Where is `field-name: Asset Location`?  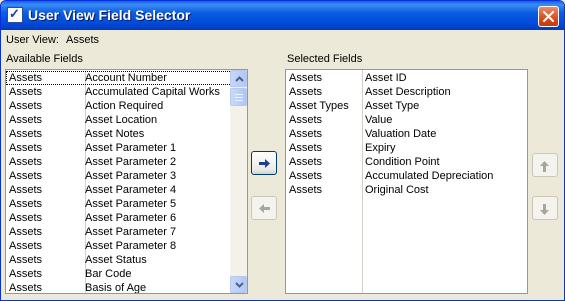
field-name: Asset Location is located at coordinates (121, 120).